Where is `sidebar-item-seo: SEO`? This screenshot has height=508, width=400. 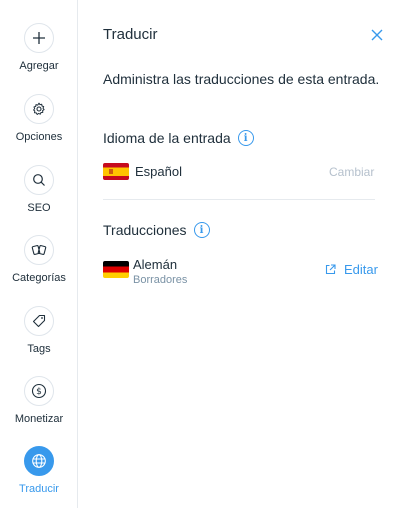
sidebar-item-seo: SEO is located at coordinates (39, 189).